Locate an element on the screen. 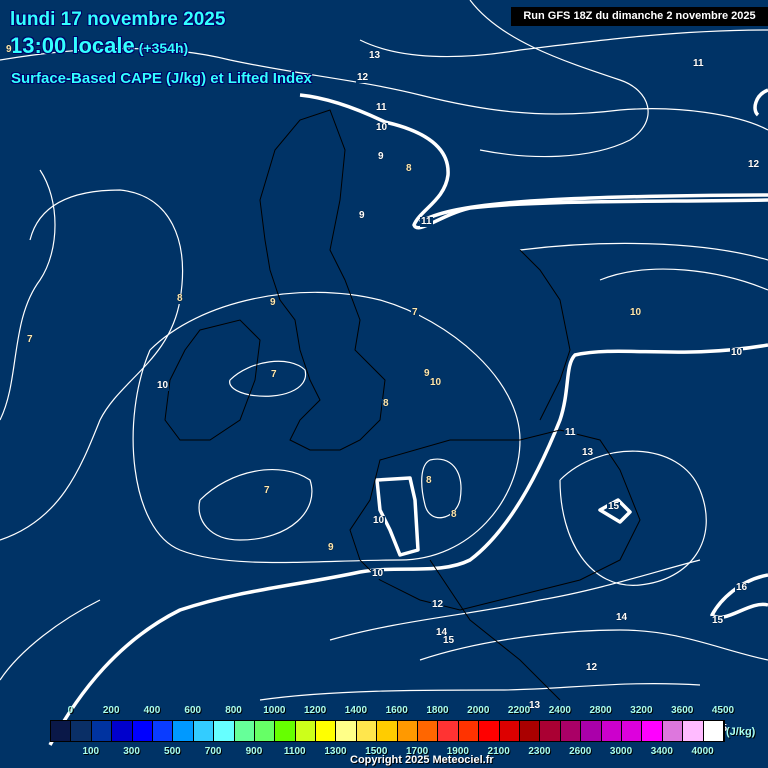 The image size is (768, 768). colorbar-tick-bottom: 700 is located at coordinates (213, 751).